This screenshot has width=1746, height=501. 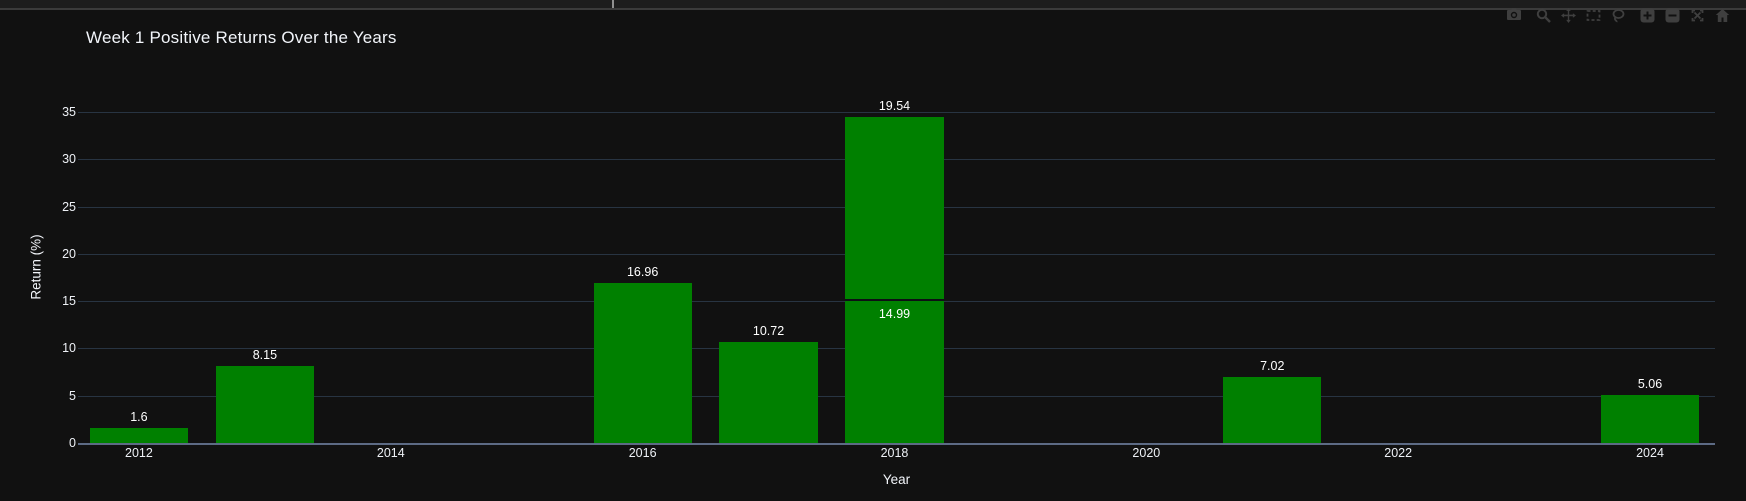 What do you see at coordinates (139, 435) in the screenshot?
I see `bar-2012` at bounding box center [139, 435].